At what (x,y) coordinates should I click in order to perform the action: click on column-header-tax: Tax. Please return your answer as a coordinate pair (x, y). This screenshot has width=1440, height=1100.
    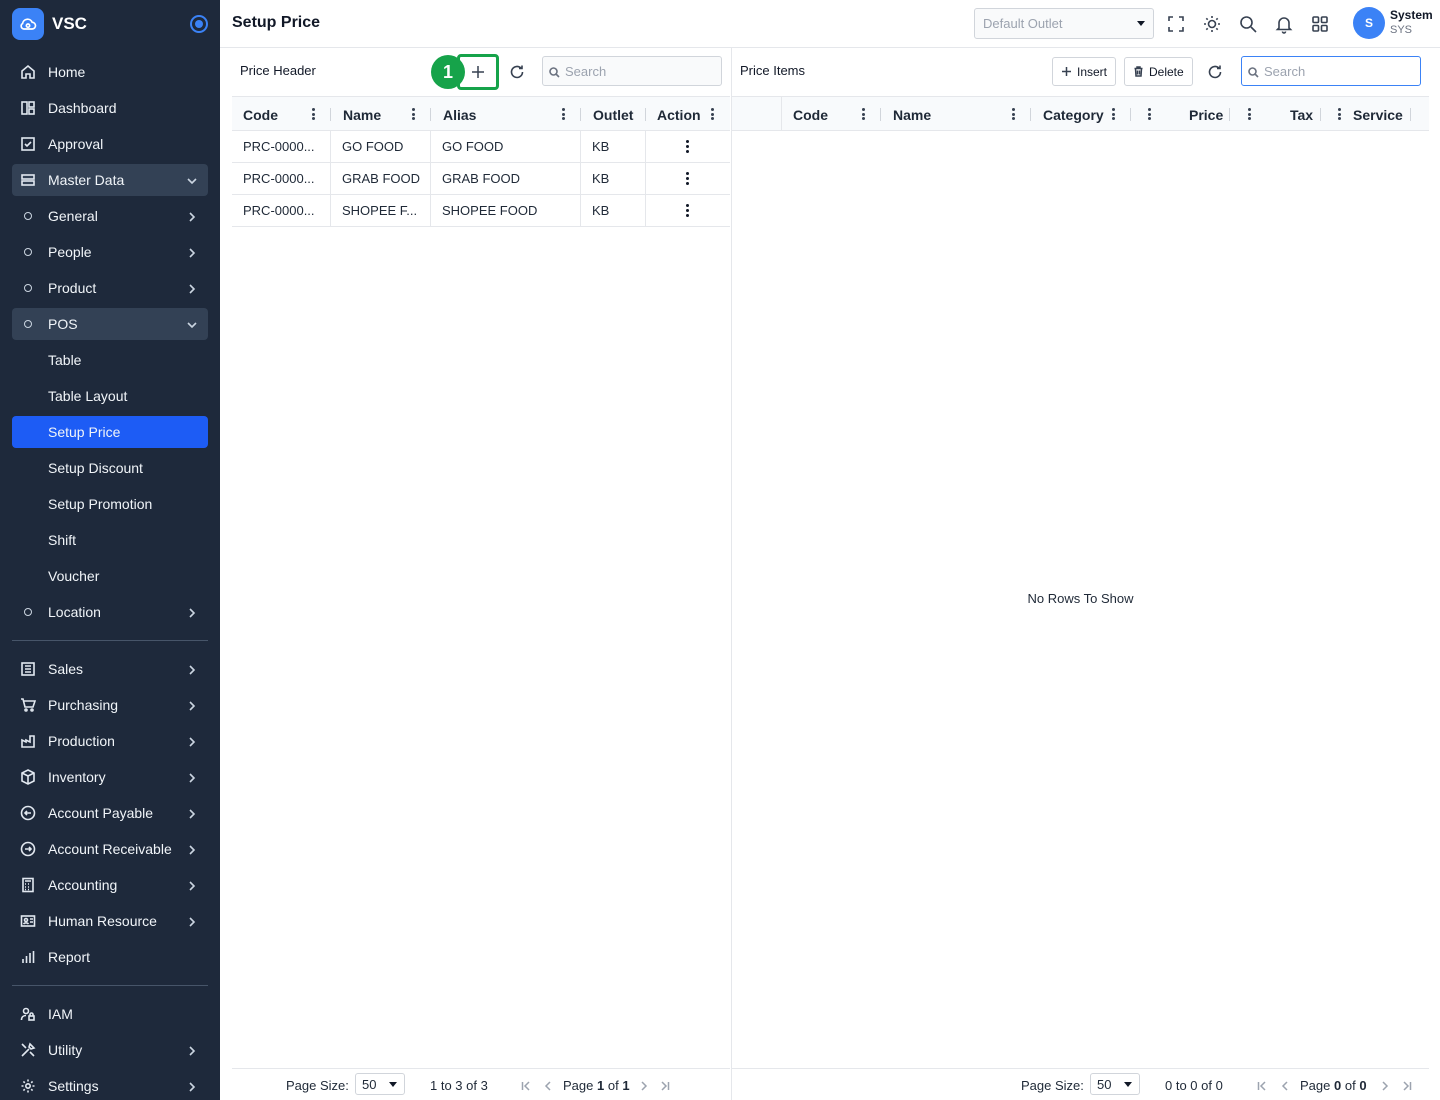
    Looking at the image, I should click on (1301, 113).